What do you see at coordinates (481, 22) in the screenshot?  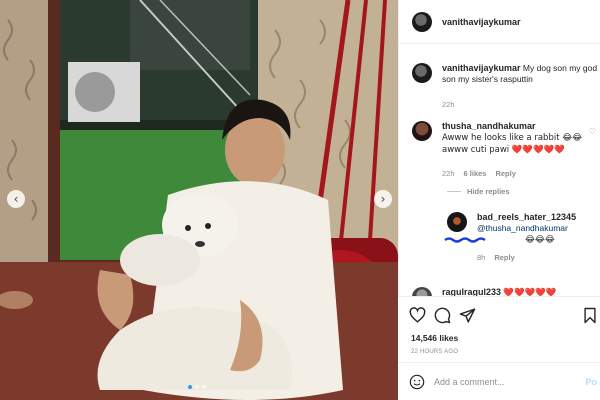 I see `author-username: vanithavijaykumar` at bounding box center [481, 22].